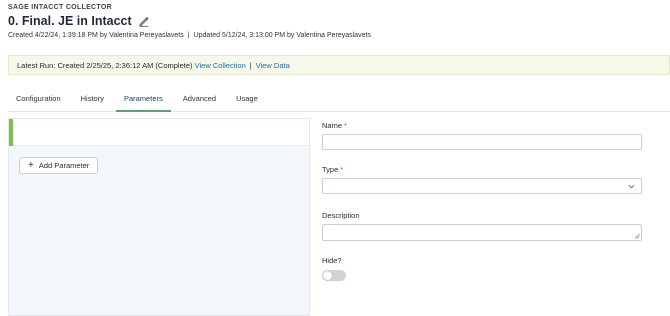 The height and width of the screenshot is (316, 670). I want to click on description-field-group: Description, so click(482, 226).